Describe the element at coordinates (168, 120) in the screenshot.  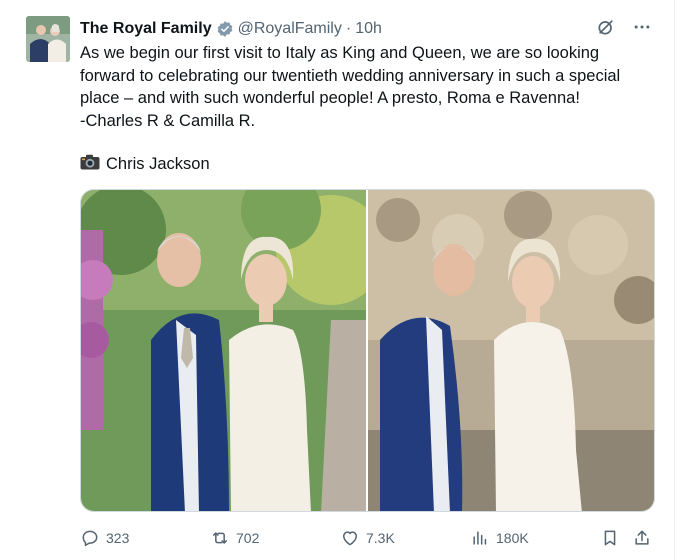
I see `tweet-text-line: -Charles R & Camilla R.` at that location.